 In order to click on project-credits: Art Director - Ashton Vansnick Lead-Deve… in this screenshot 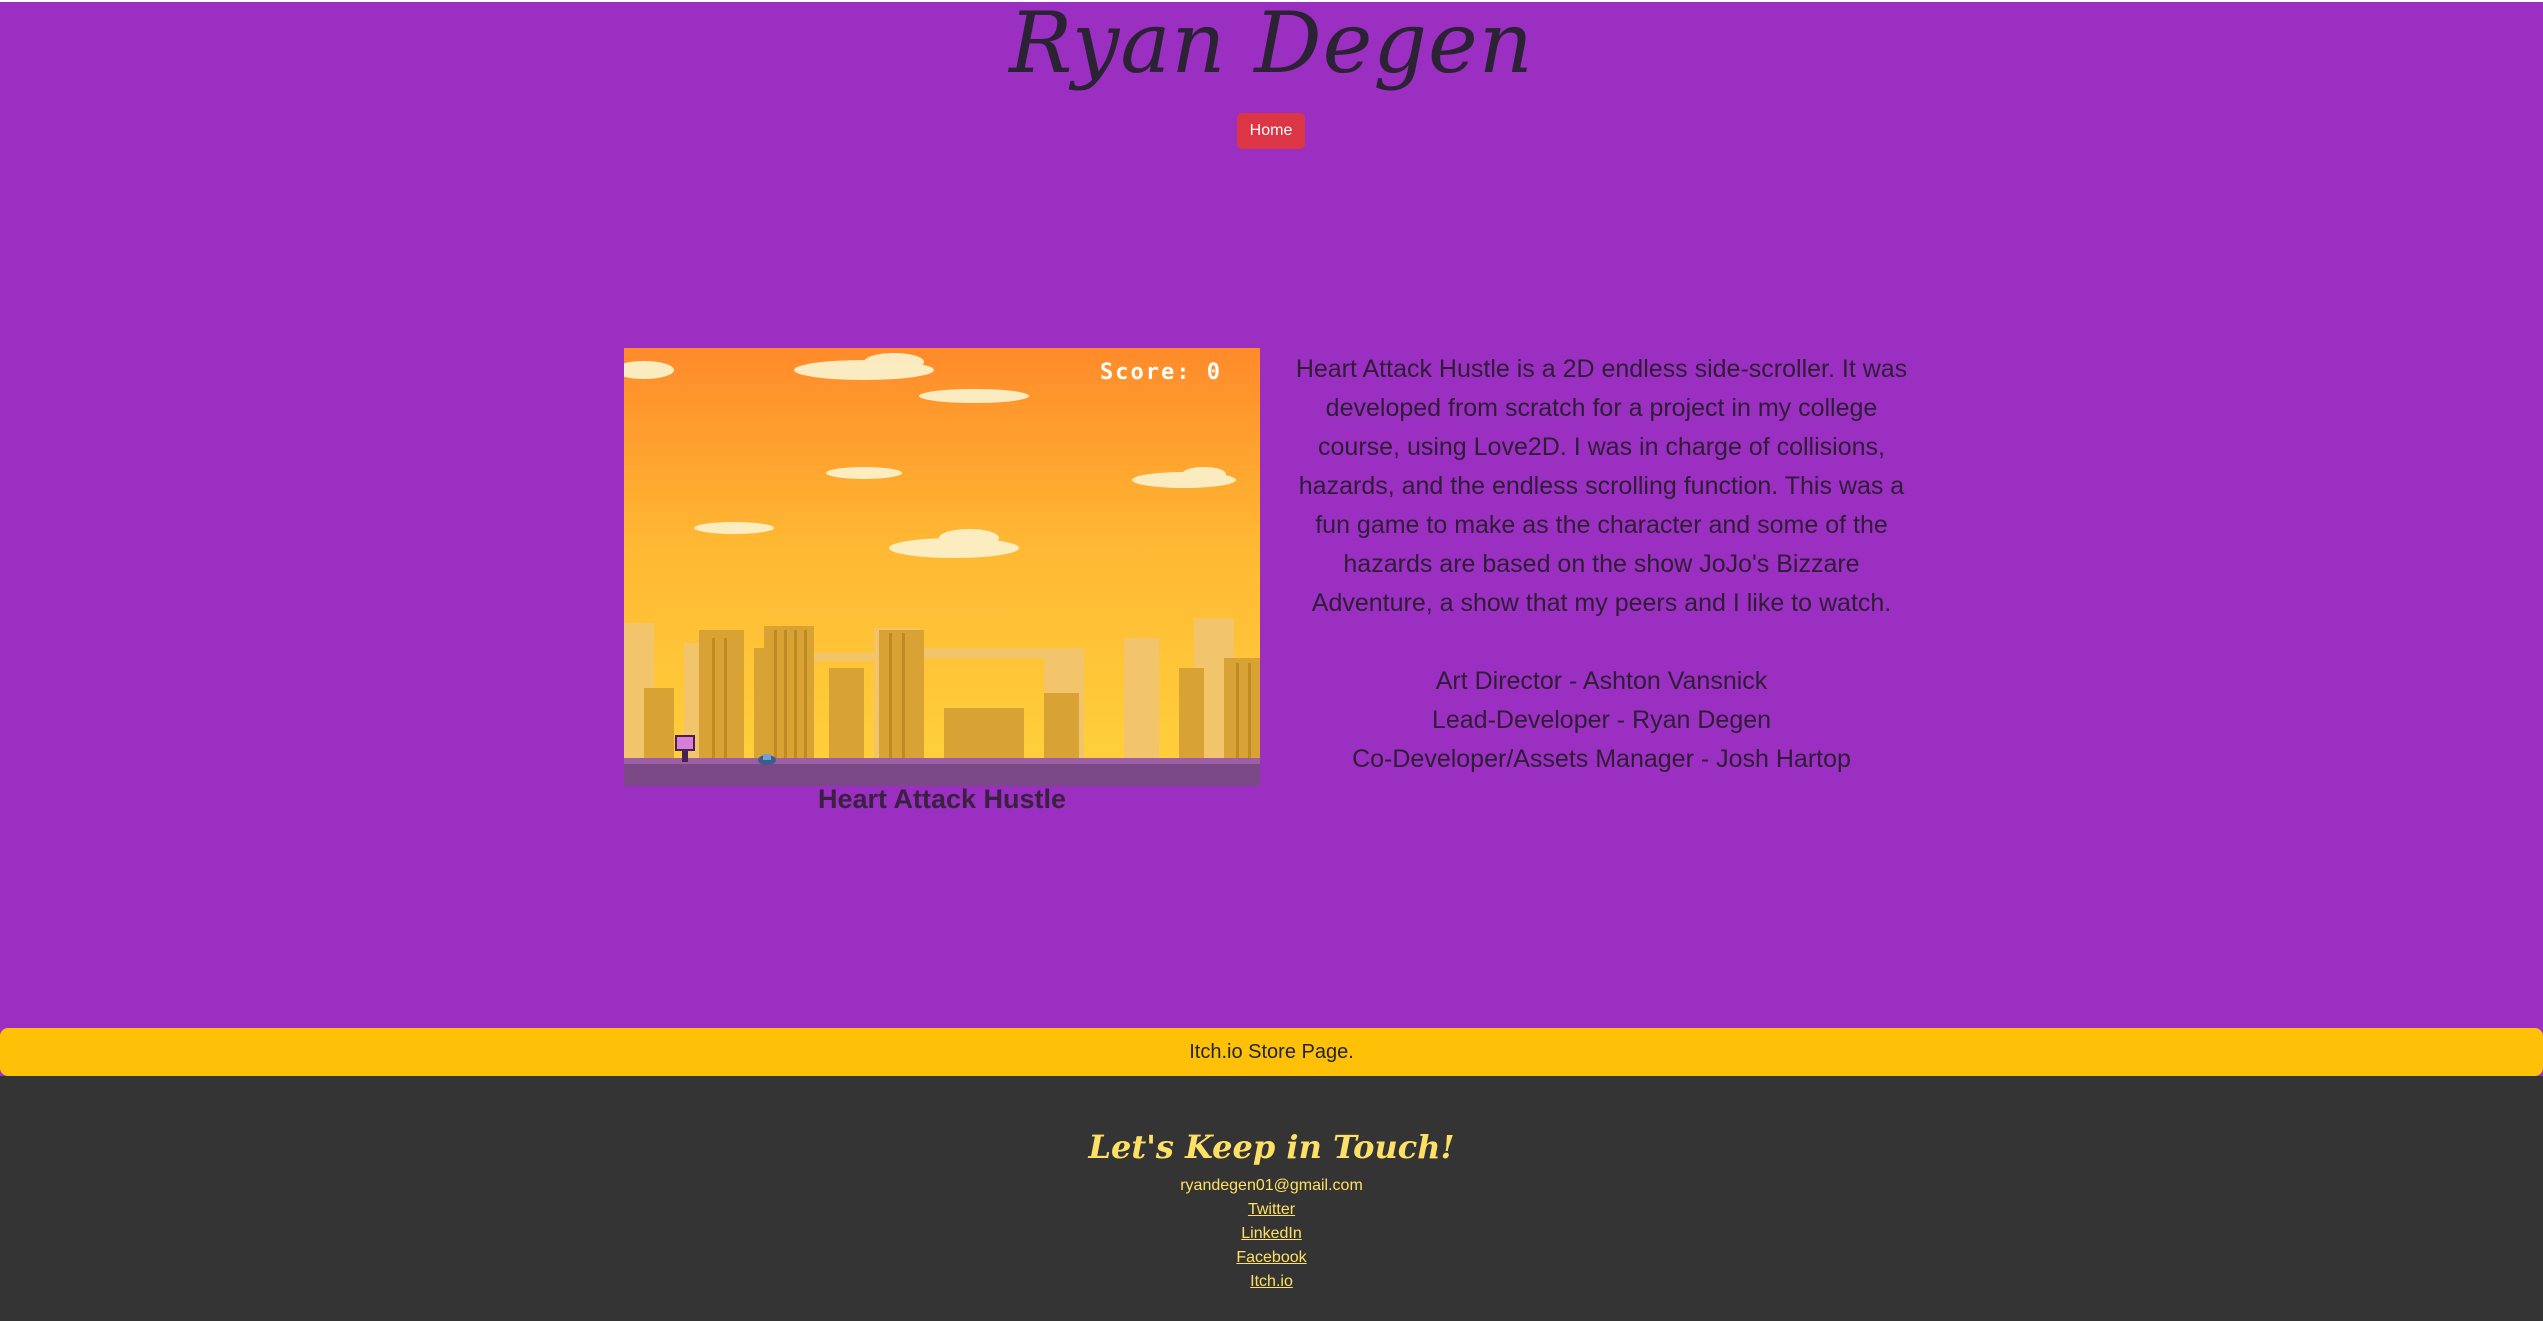, I will do `click(1601, 720)`.